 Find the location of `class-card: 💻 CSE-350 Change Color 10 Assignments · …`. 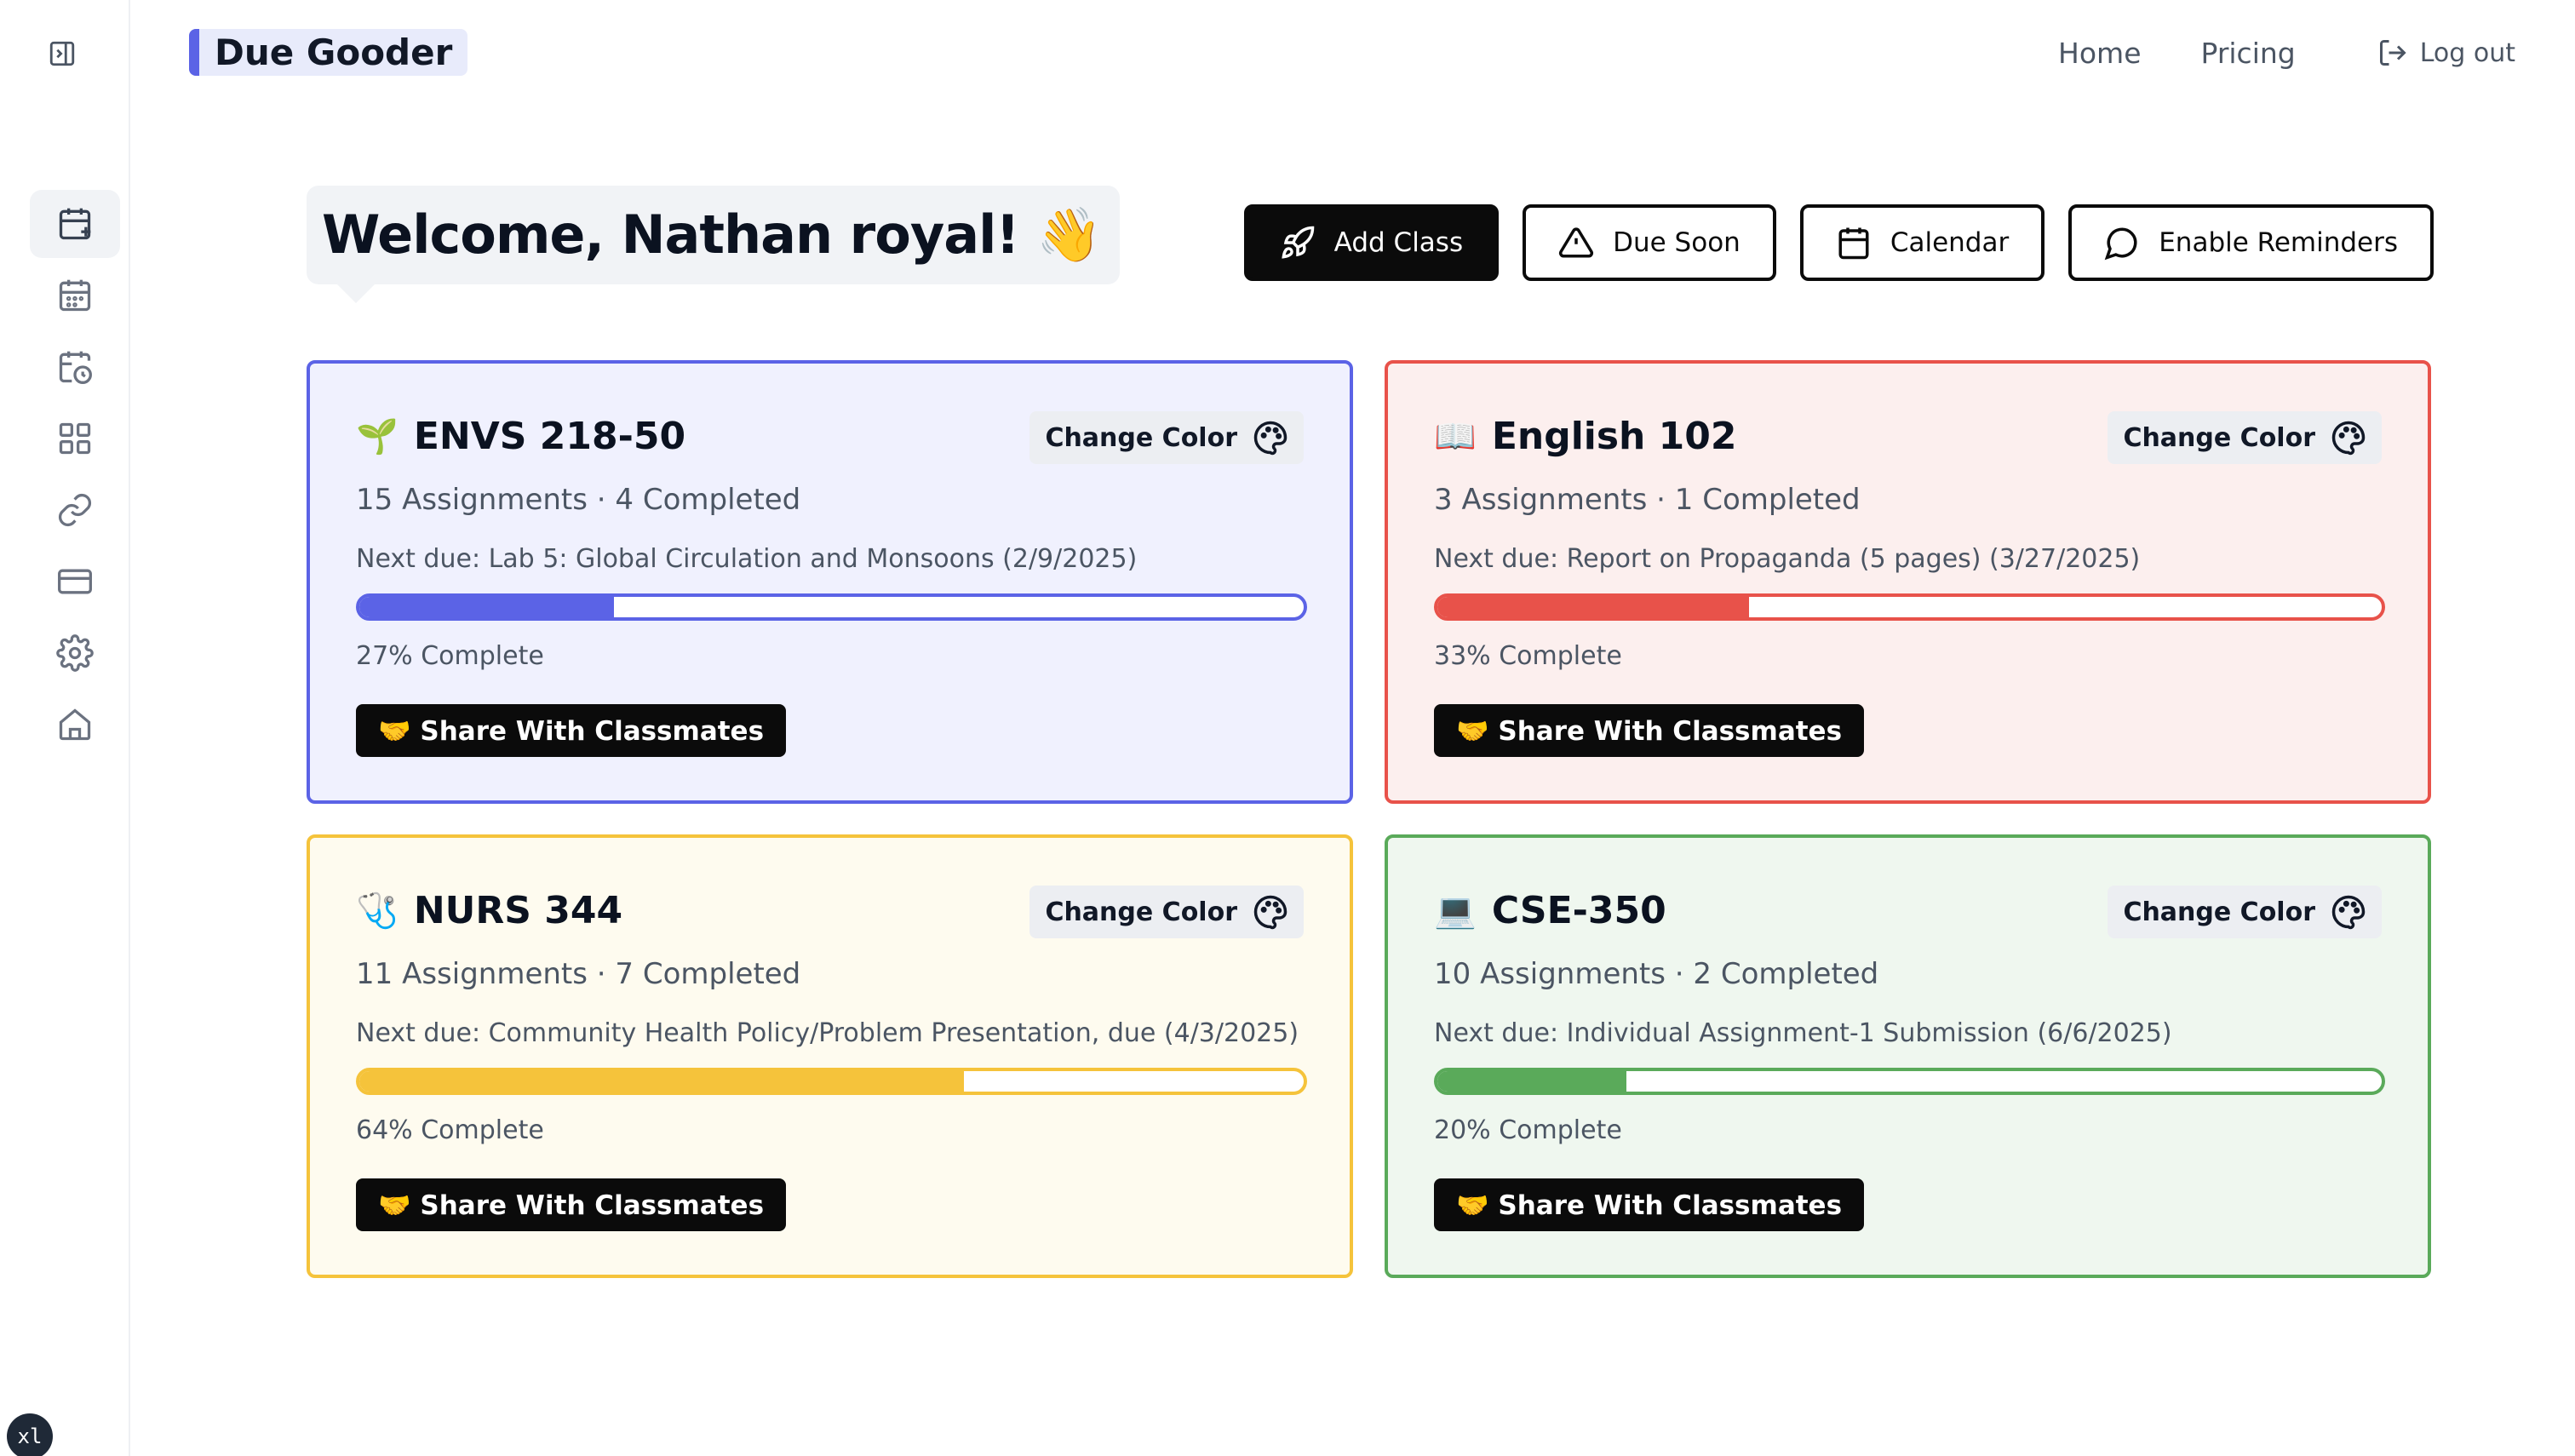

class-card: 💻 CSE-350 Change Color 10 Assignments · … is located at coordinates (1908, 1056).